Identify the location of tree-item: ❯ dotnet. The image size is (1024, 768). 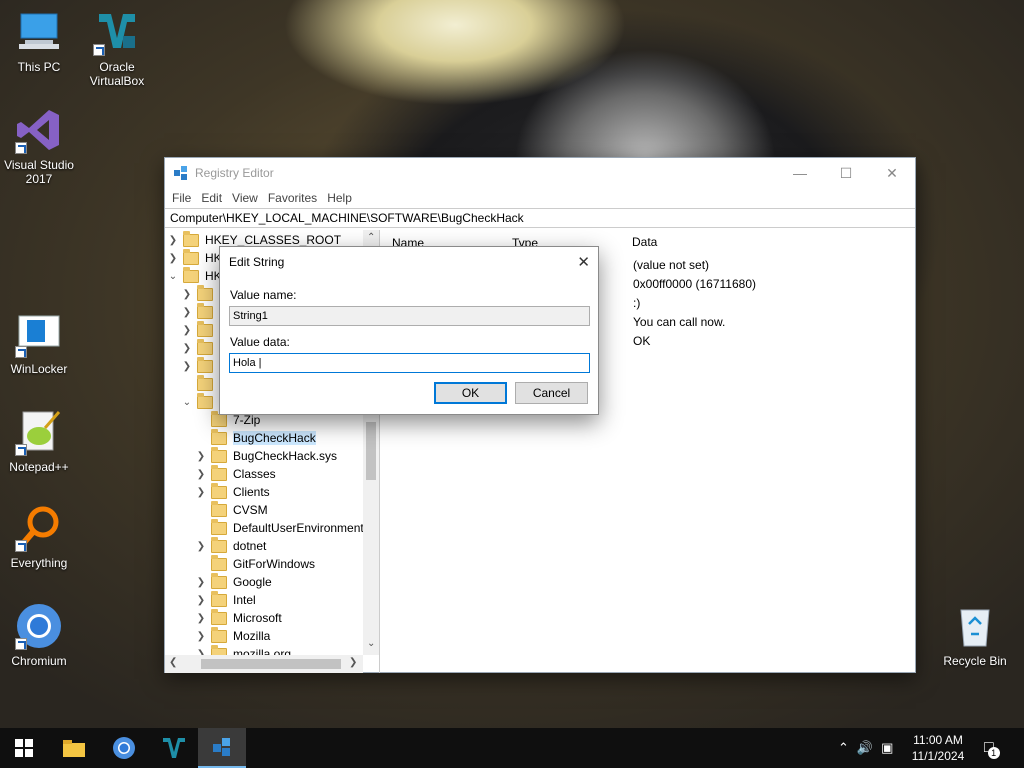
(230, 545).